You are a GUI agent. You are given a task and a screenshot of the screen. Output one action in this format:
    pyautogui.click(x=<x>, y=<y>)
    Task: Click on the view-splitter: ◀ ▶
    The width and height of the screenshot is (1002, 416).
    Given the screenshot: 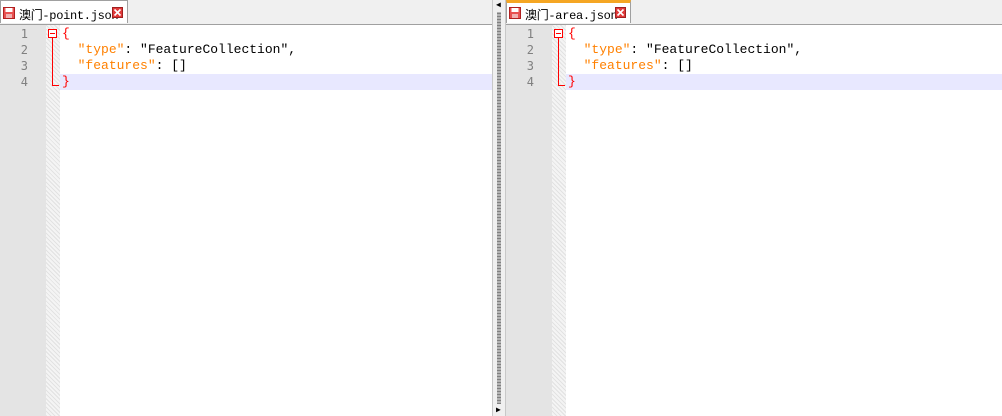 What is the action you would take?
    pyautogui.click(x=499, y=208)
    